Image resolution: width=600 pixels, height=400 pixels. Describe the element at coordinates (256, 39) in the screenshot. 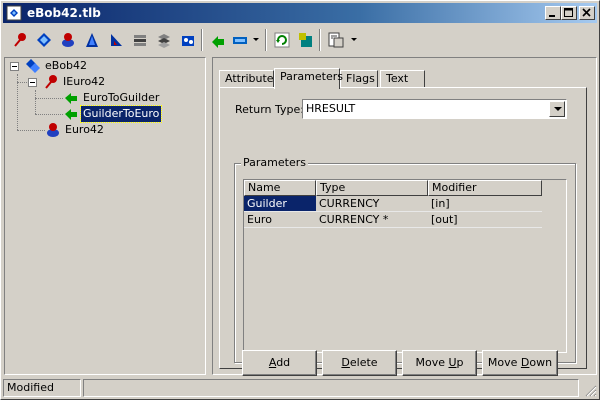

I see `property-dropdown-arrow` at that location.